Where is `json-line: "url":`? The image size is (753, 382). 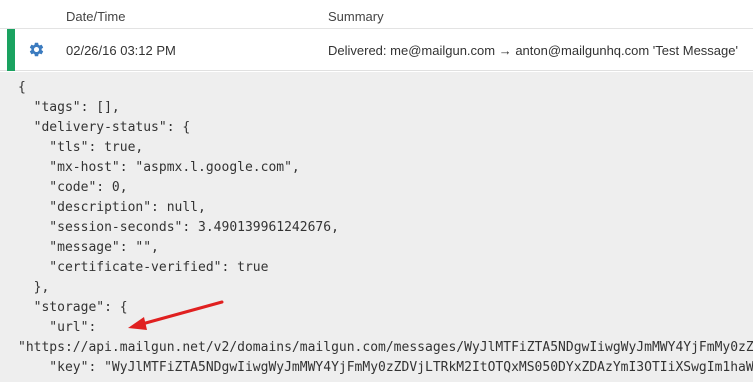 json-line: "url": is located at coordinates (57, 327).